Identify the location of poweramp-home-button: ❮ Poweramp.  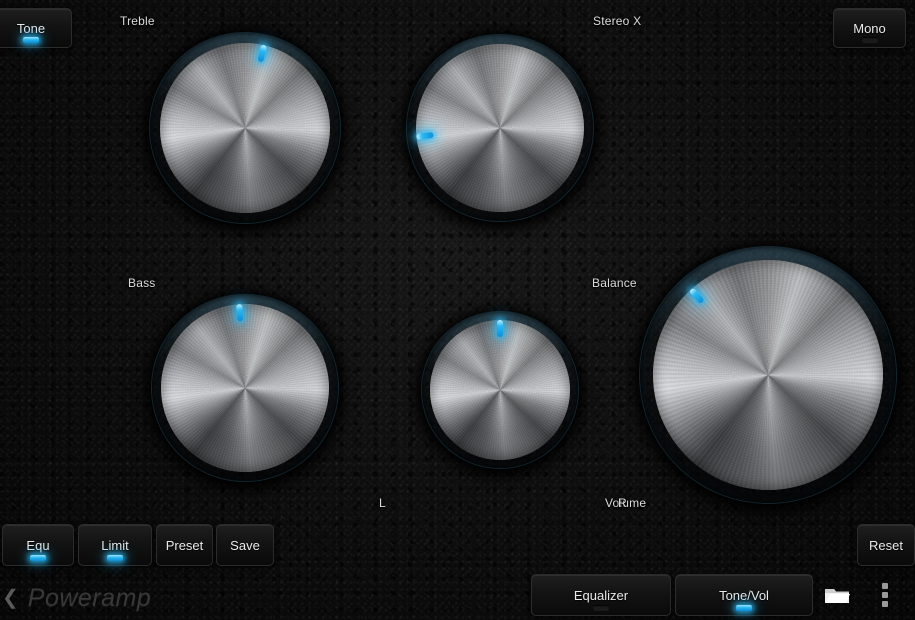
(150, 598).